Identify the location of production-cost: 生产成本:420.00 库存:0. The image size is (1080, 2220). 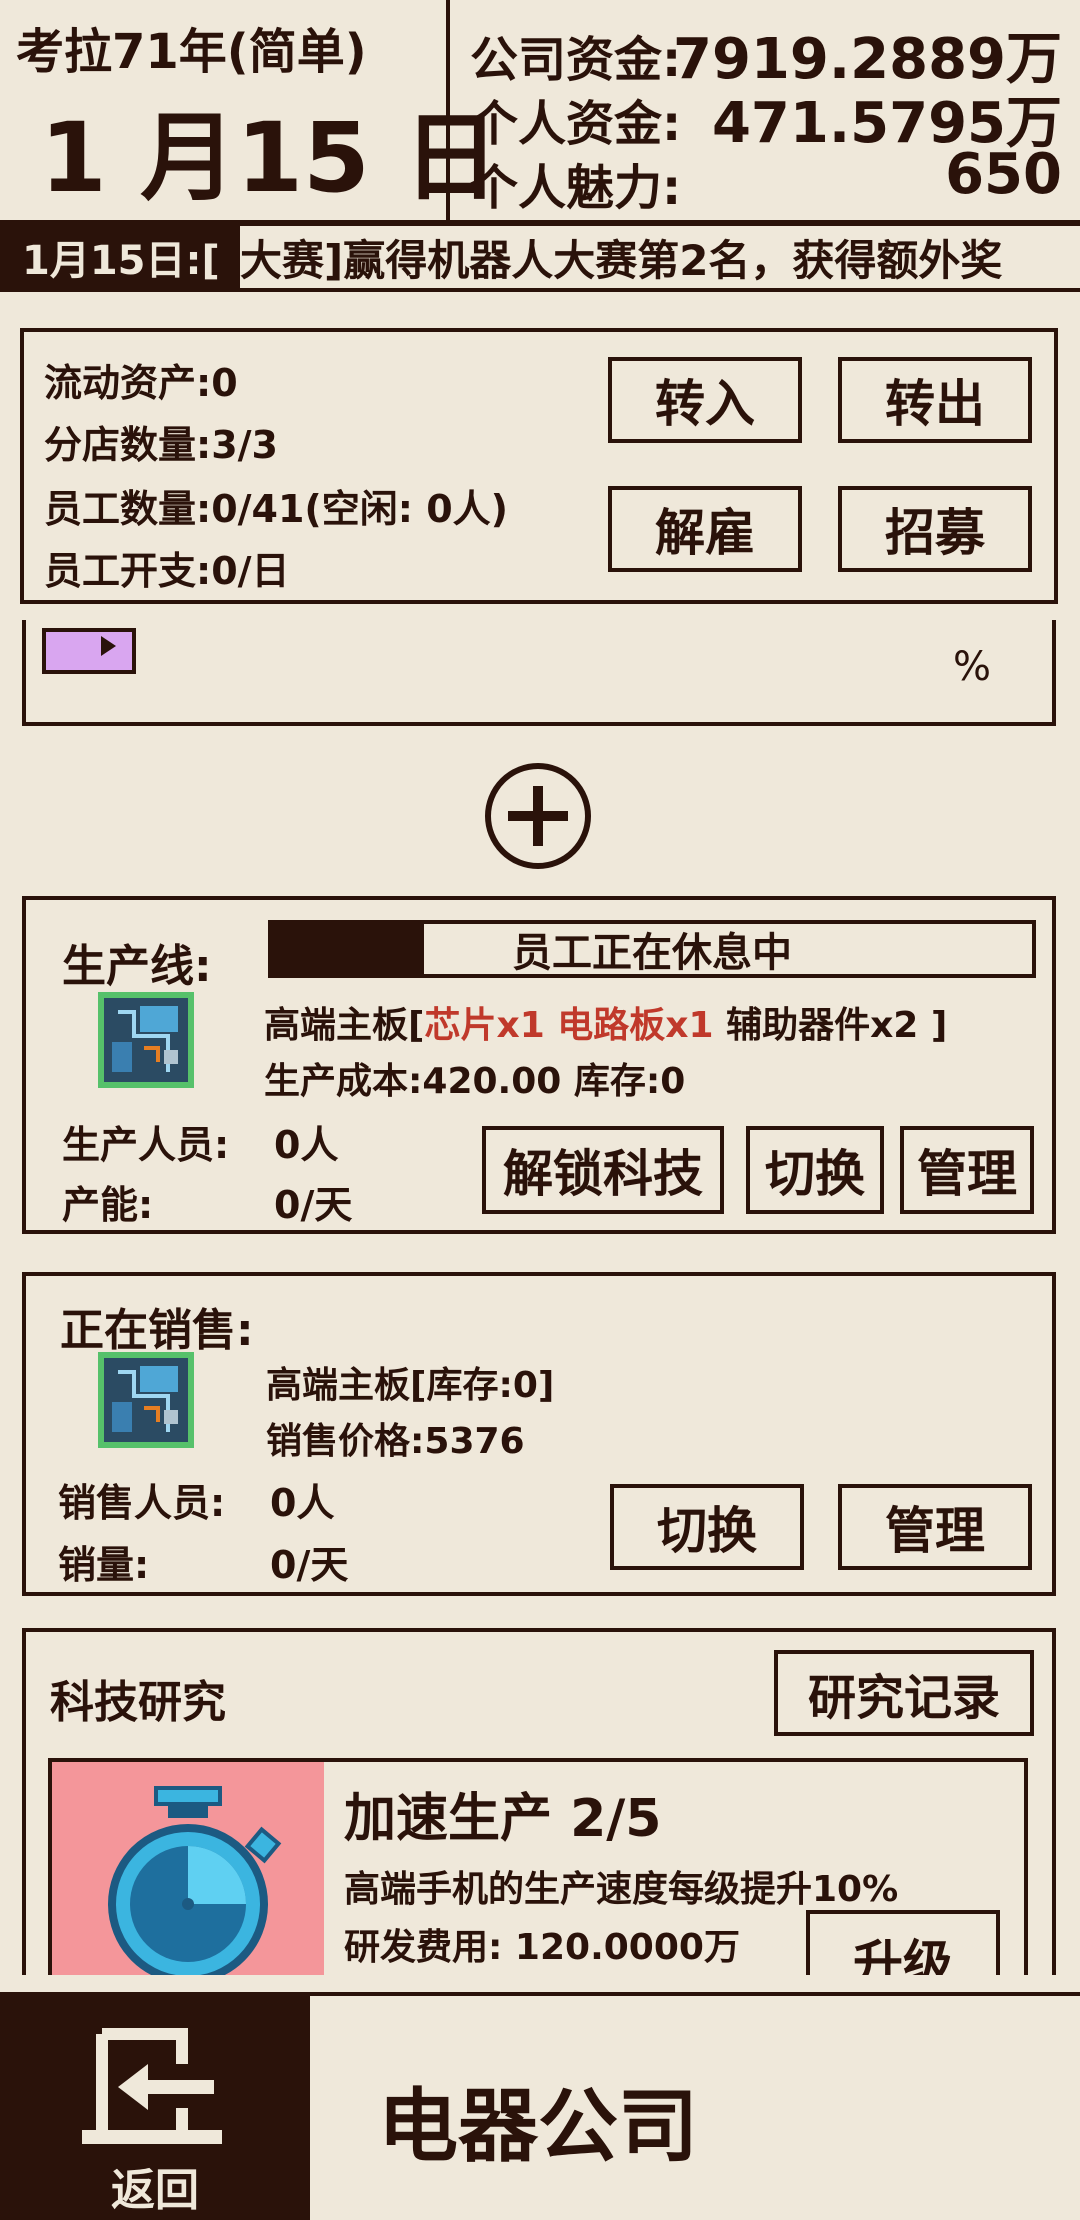
(475, 1081).